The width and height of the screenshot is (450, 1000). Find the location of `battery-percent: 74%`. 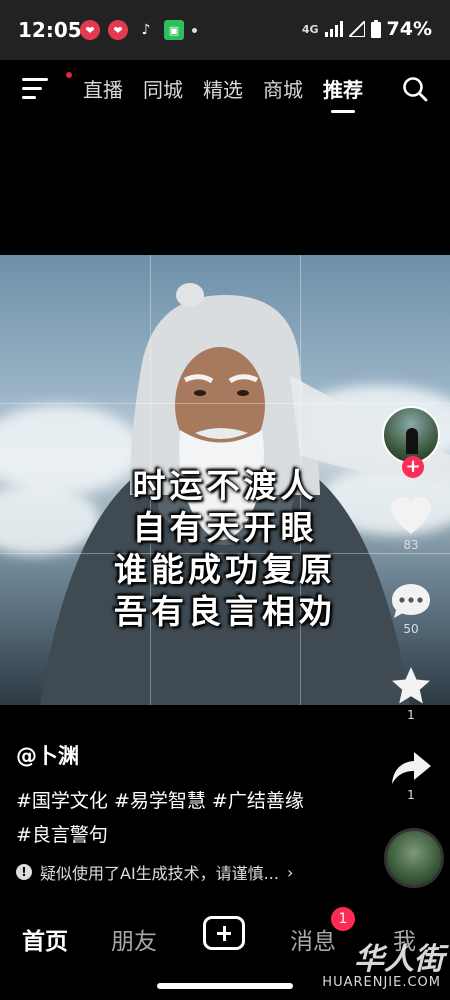

battery-percent: 74% is located at coordinates (409, 29).